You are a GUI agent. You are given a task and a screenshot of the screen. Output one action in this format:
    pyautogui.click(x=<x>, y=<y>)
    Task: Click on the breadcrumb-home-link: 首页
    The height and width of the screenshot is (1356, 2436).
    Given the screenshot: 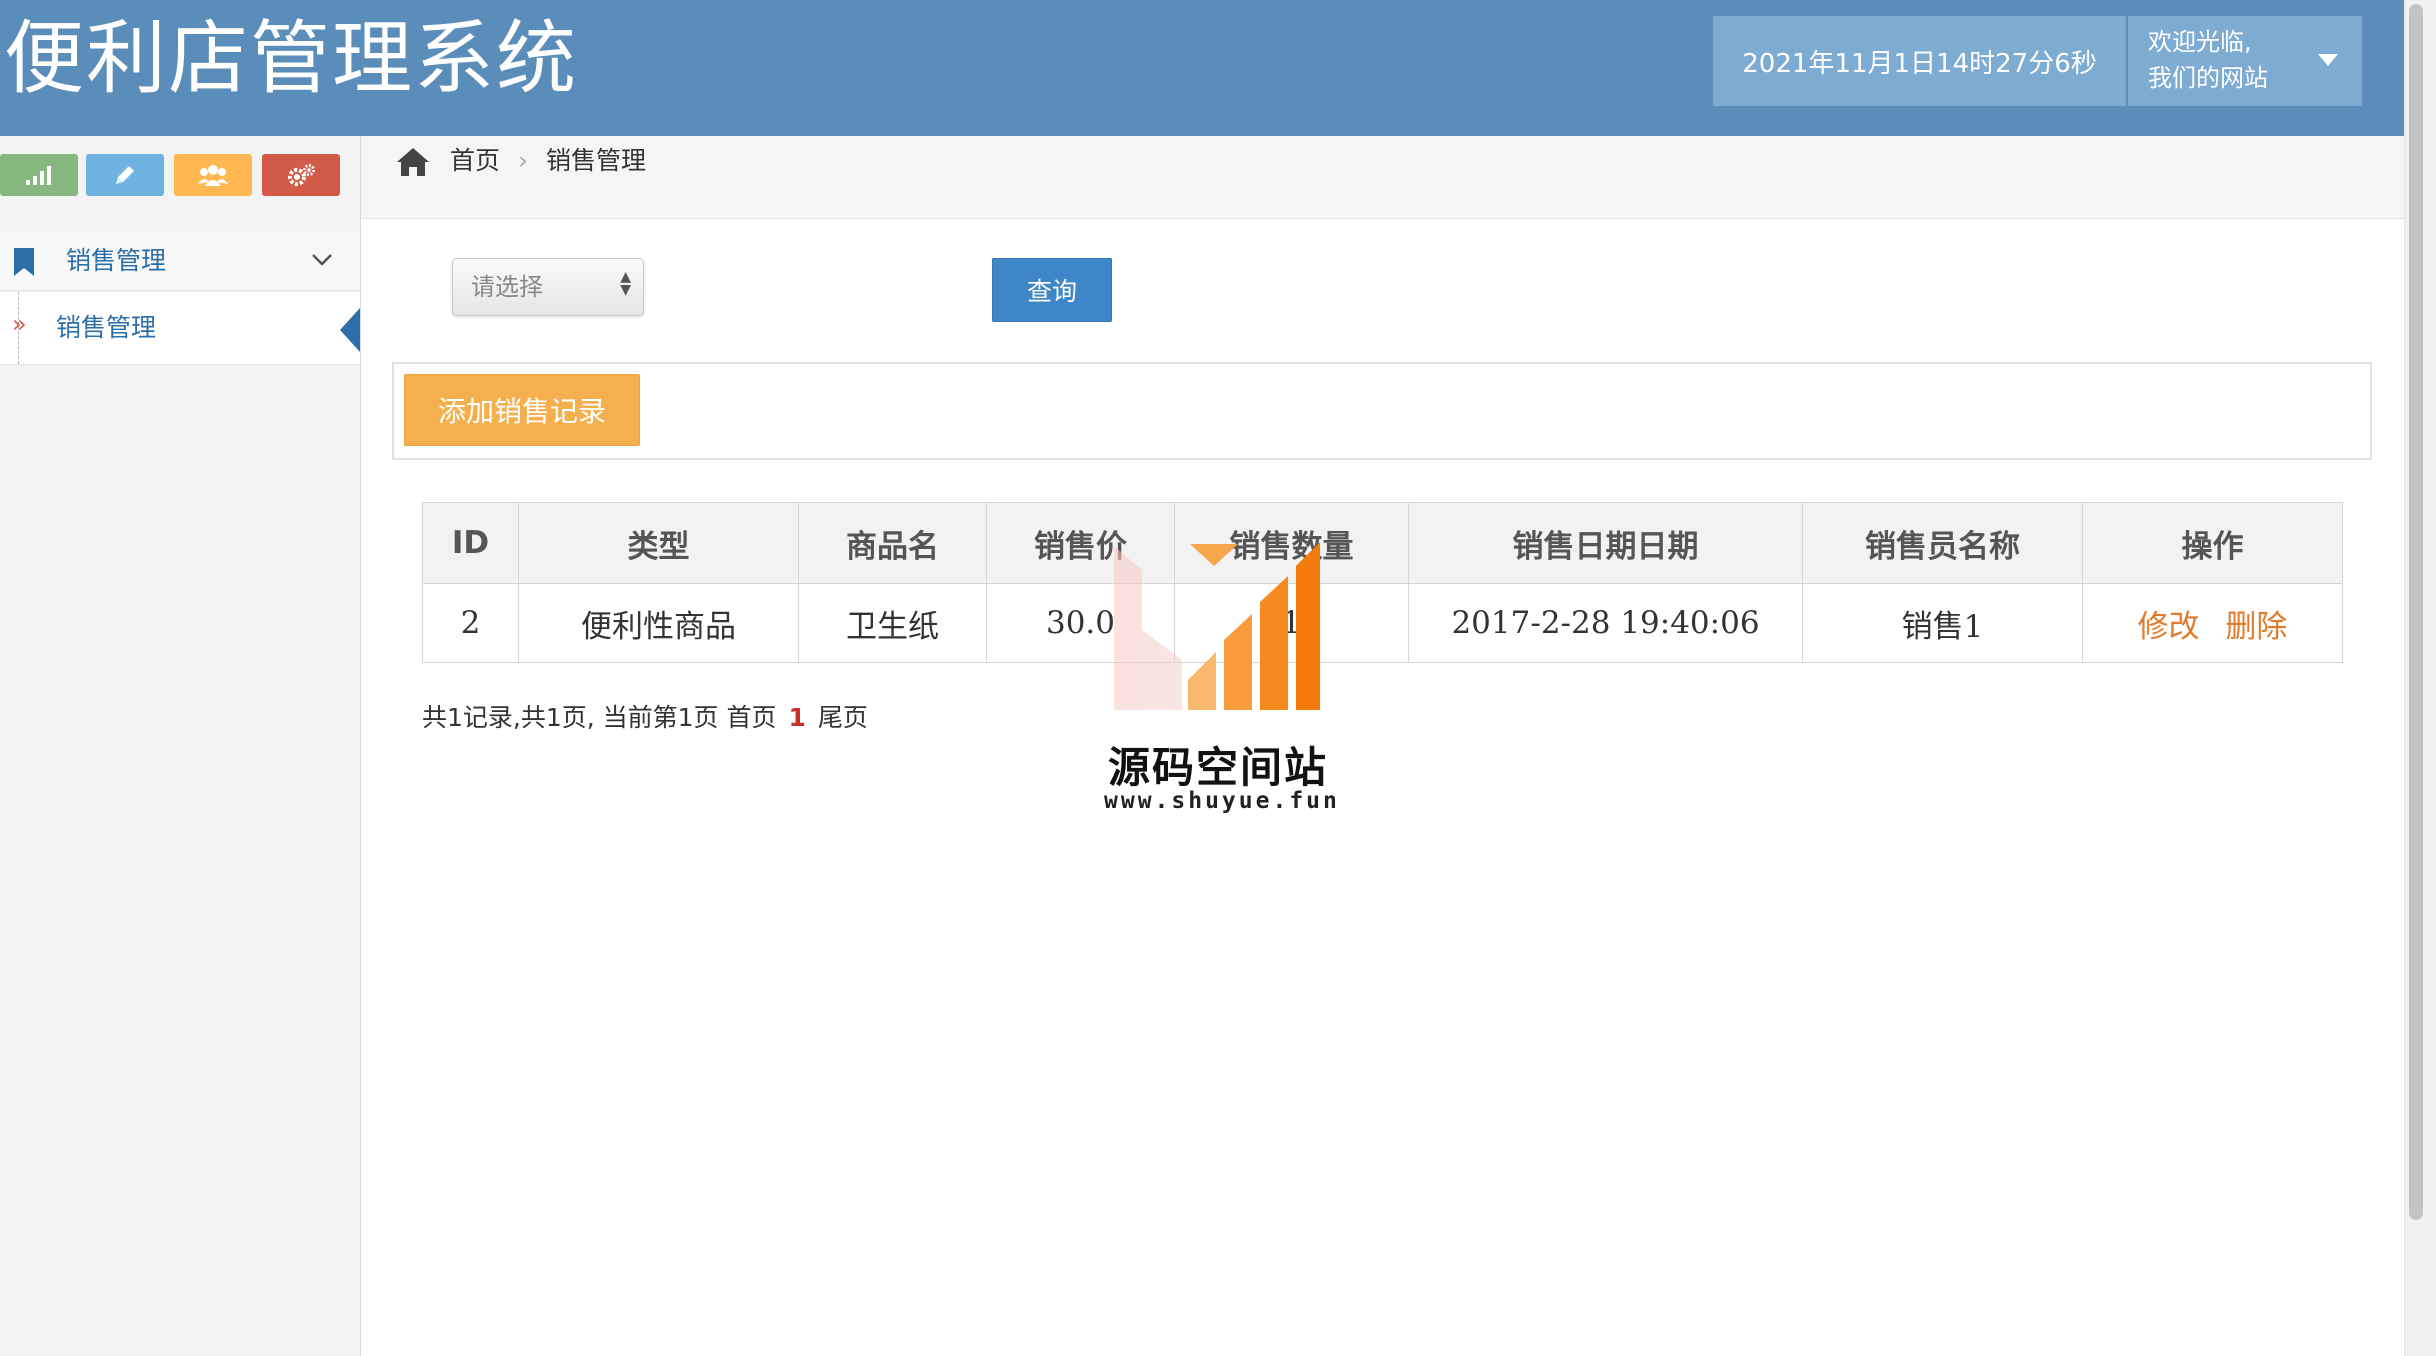 What is the action you would take?
    pyautogui.click(x=475, y=161)
    